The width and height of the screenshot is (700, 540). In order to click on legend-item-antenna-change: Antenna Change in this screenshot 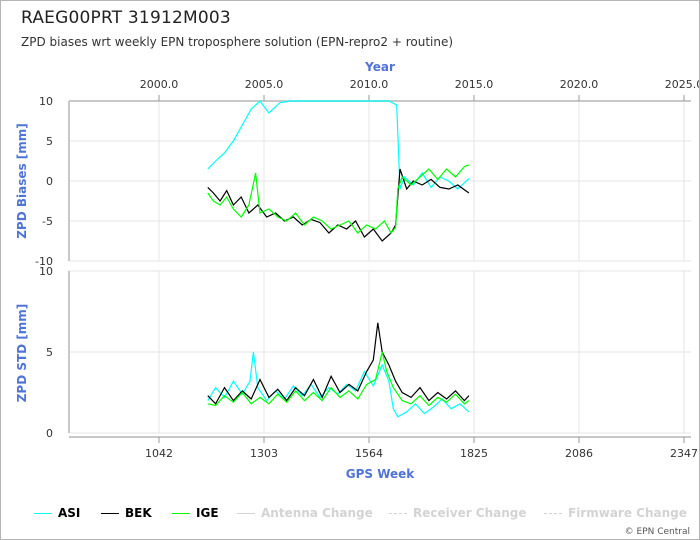, I will do `click(305, 513)`.